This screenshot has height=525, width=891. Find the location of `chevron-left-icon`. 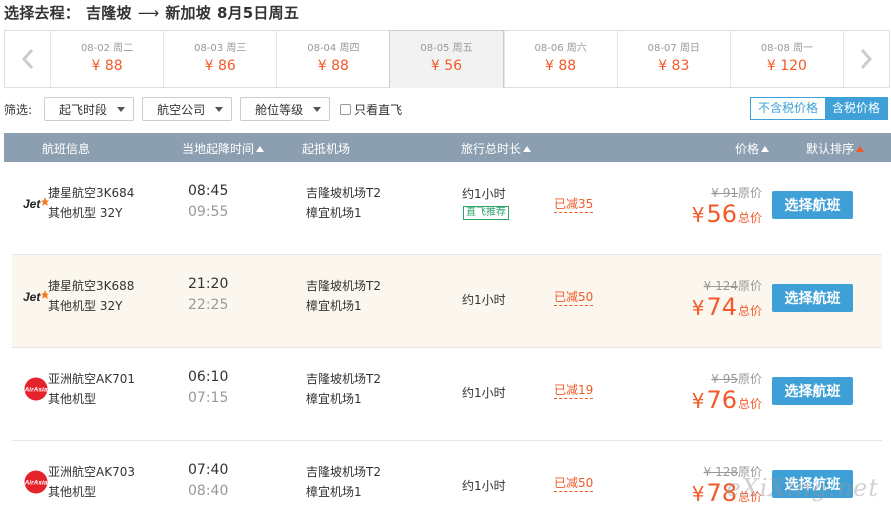

chevron-left-icon is located at coordinates (27, 59).